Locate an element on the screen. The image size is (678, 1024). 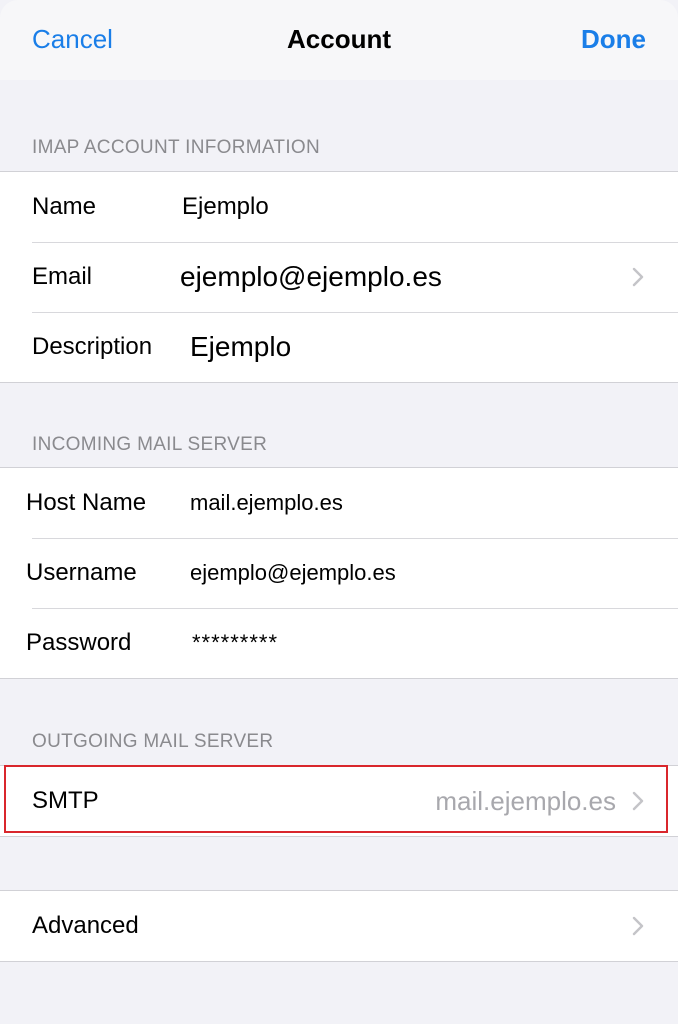
cancel-button: Cancel is located at coordinates (72, 39).